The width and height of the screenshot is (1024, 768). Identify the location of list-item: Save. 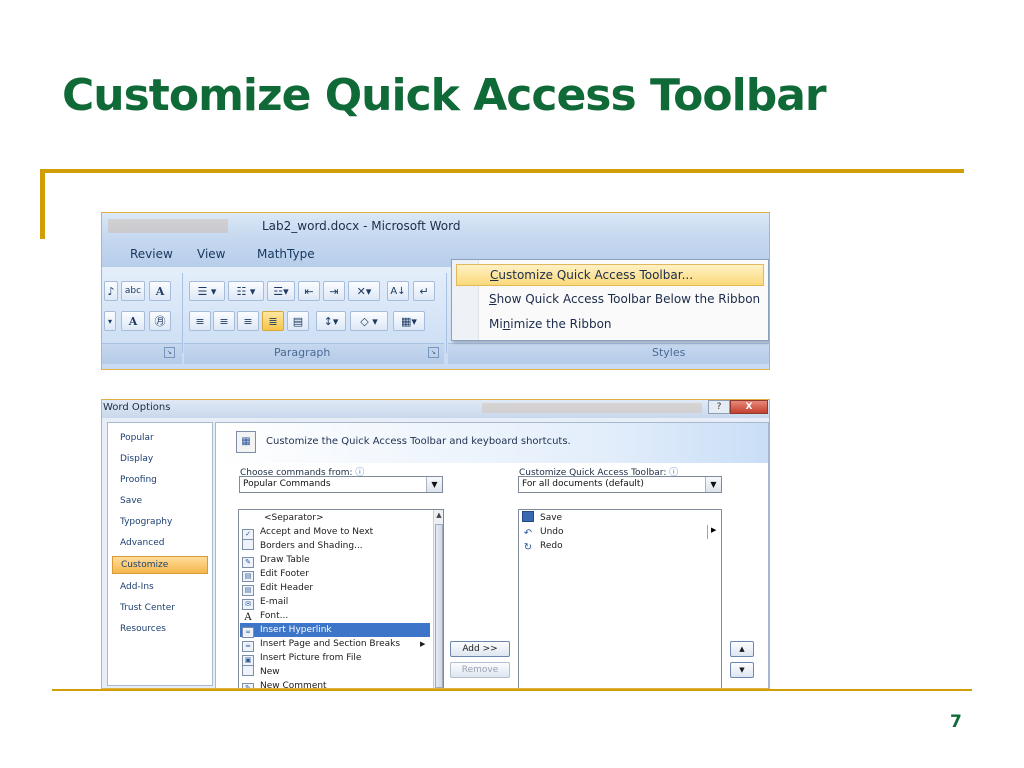
(610, 518).